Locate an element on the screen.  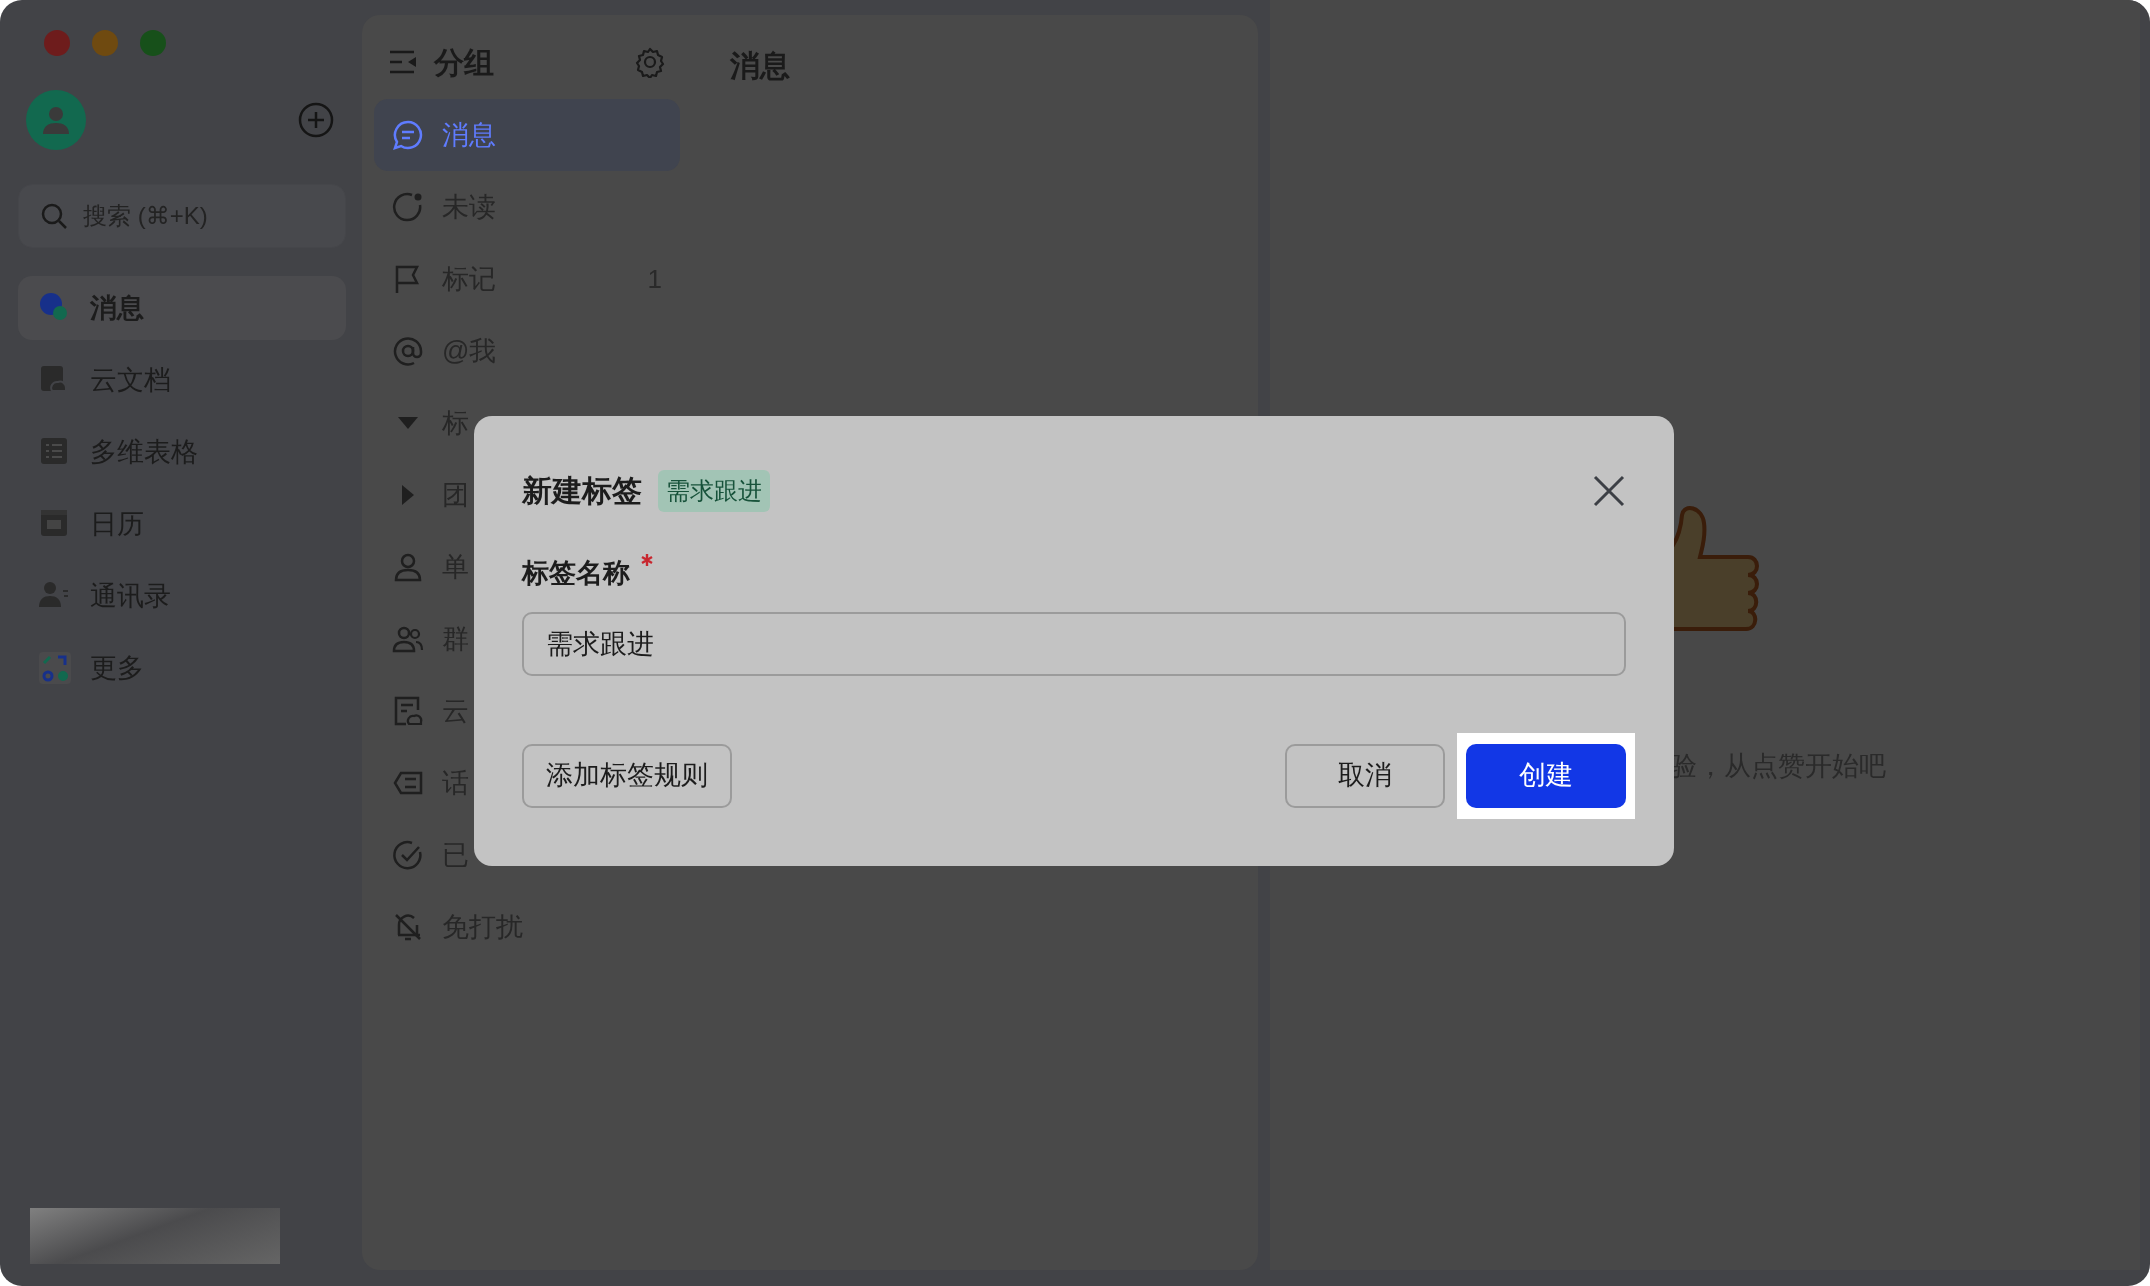
tag: 需求跟进 is located at coordinates (714, 490).